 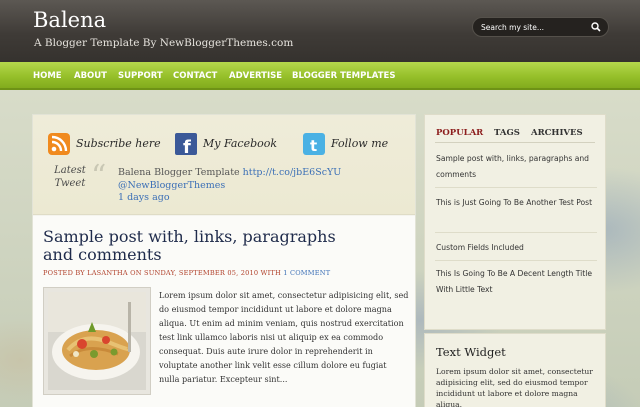 What do you see at coordinates (59, 144) in the screenshot?
I see `rss-icon` at bounding box center [59, 144].